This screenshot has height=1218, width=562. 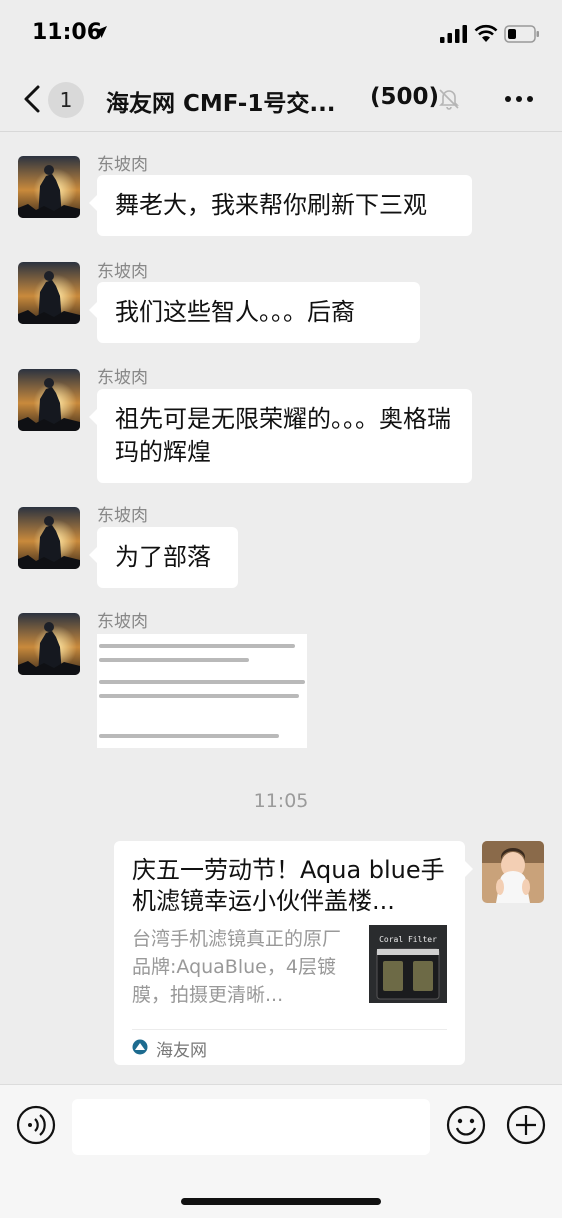 What do you see at coordinates (453, 34) in the screenshot?
I see `signal-icon` at bounding box center [453, 34].